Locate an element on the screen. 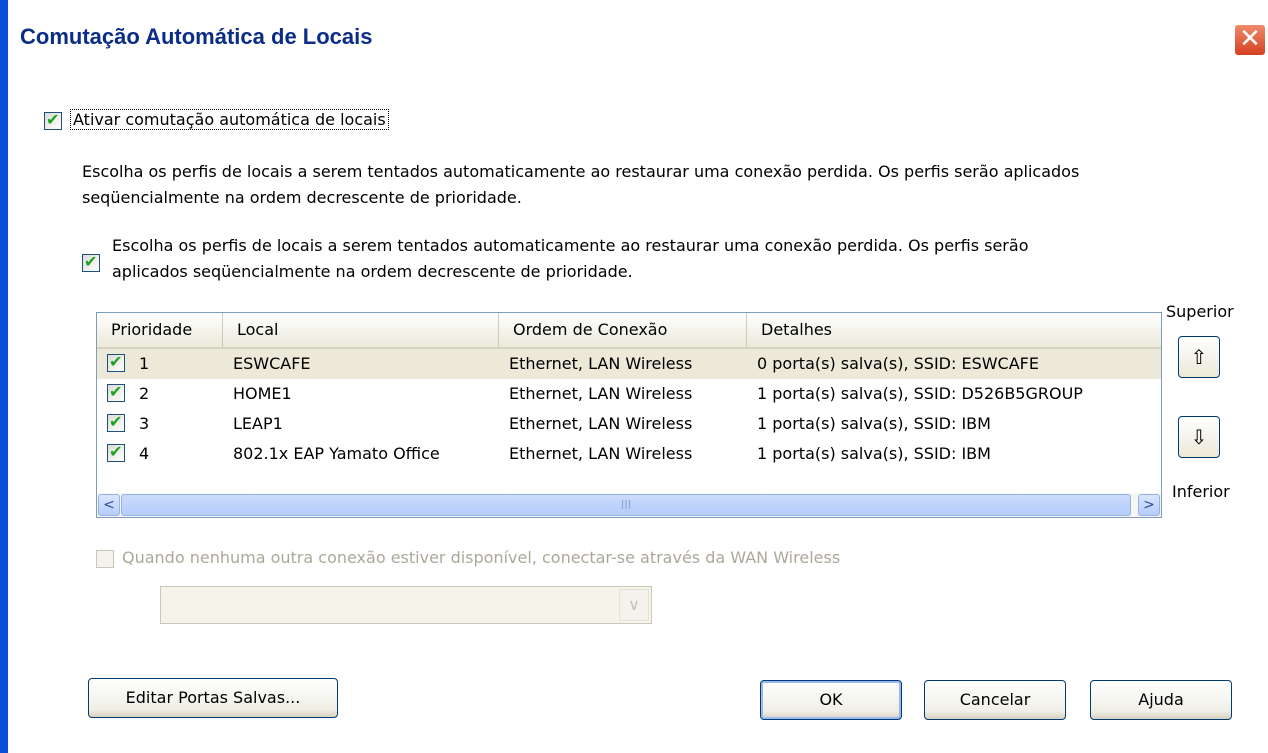 This screenshot has width=1268, height=753. row-location: HOME1 is located at coordinates (262, 393).